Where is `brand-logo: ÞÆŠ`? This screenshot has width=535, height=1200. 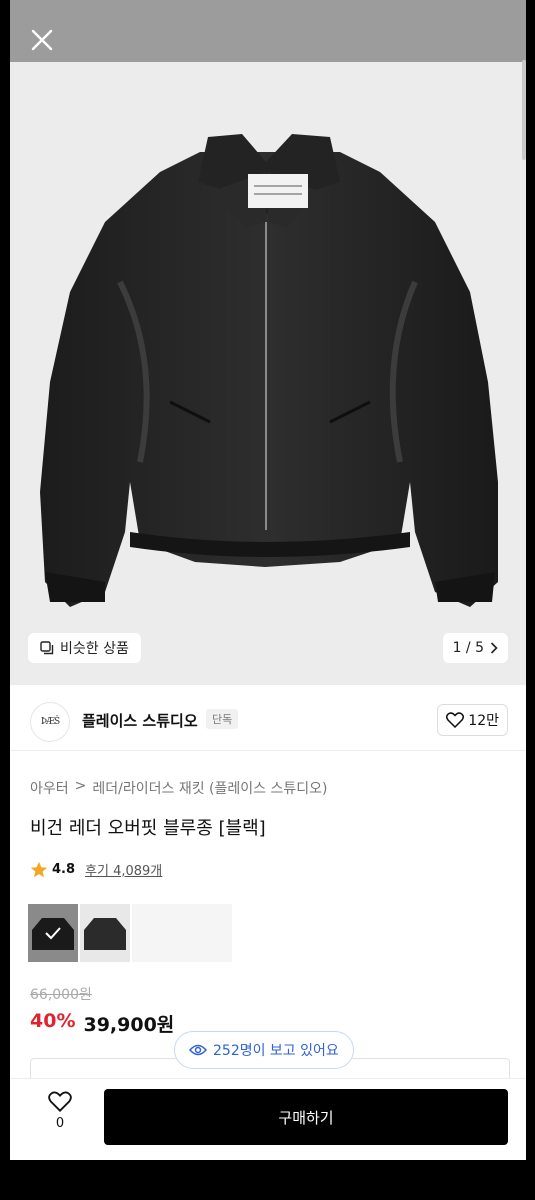 brand-logo: ÞÆŠ is located at coordinates (50, 722).